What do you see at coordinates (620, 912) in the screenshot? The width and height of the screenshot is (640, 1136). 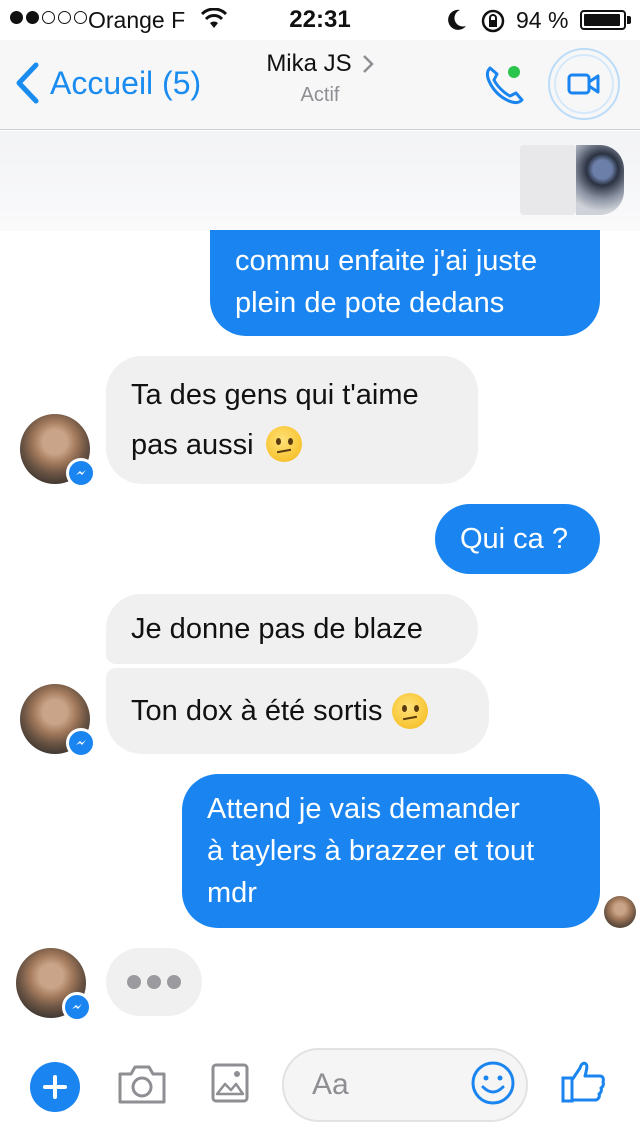 I see `read-receipt-avatar` at bounding box center [620, 912].